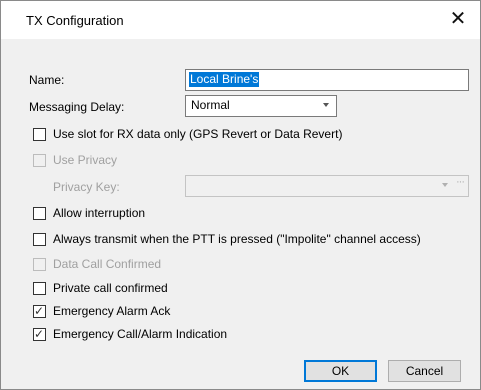 The image size is (481, 390). Describe the element at coordinates (86, 187) in the screenshot. I see `privacy-key-label: Privacy Key:` at that location.